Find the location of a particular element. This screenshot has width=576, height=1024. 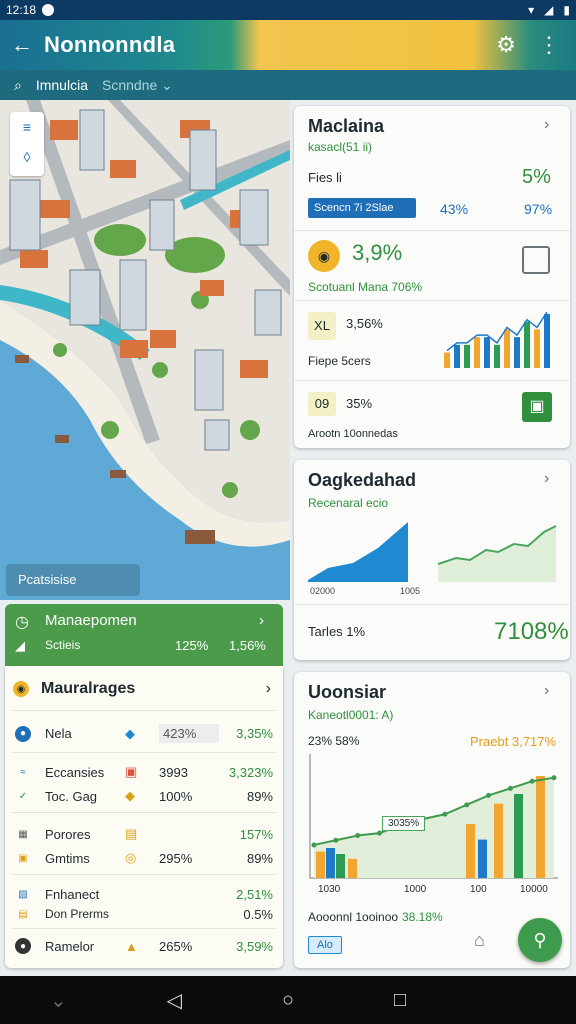

bookmark-icon: ⌂ is located at coordinates (479, 940).